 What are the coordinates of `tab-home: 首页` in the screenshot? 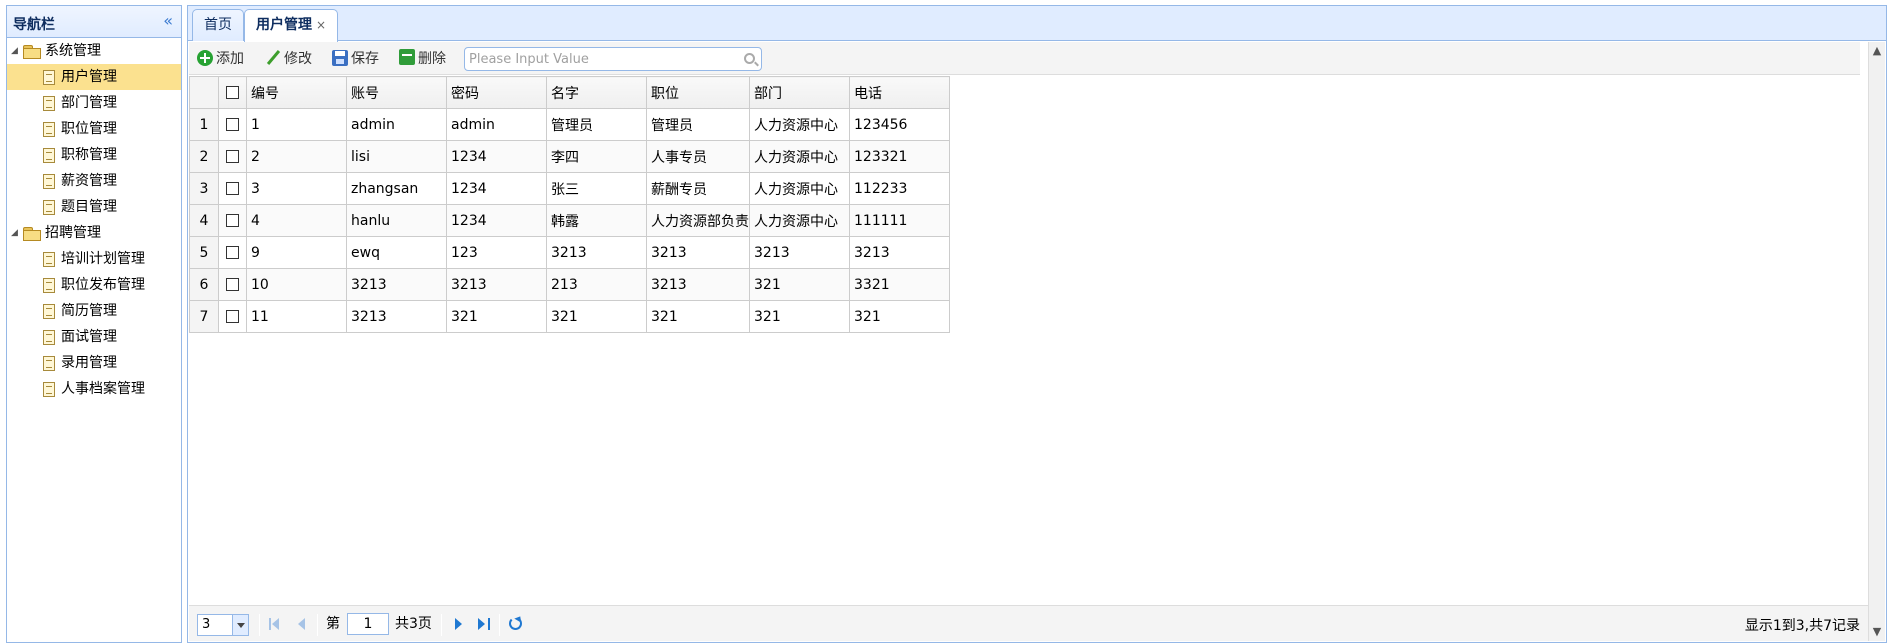 It's located at (218, 25).